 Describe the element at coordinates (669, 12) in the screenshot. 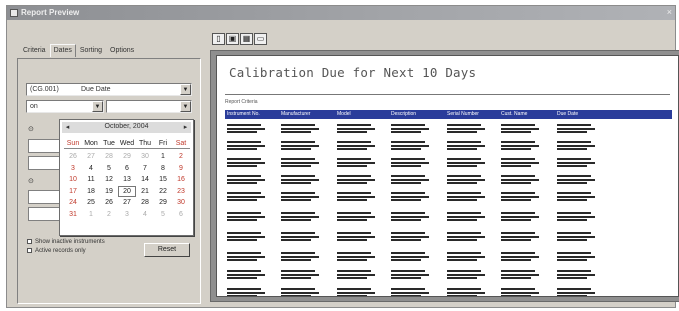

I see `close-icon: ×` at that location.